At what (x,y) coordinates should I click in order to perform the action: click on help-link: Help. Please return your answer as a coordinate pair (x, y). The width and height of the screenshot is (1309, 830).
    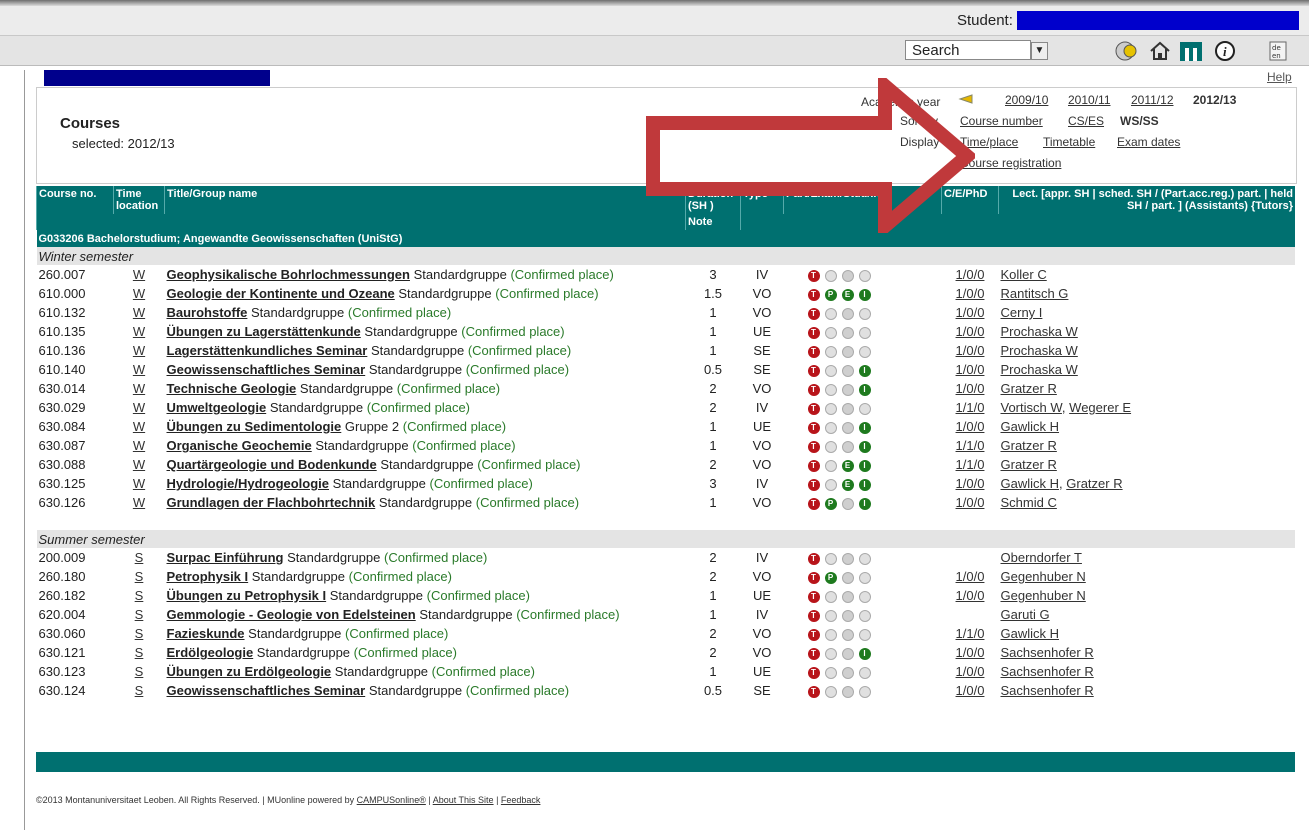
    Looking at the image, I should click on (1279, 77).